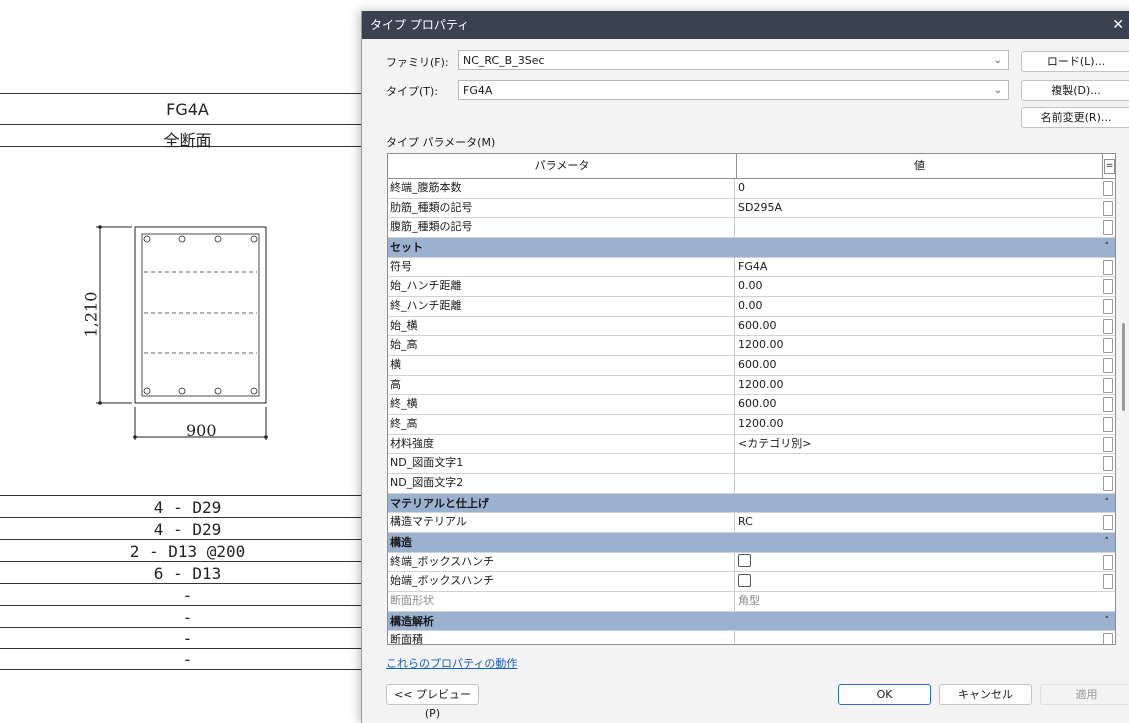 The height and width of the screenshot is (723, 1129). Describe the element at coordinates (201, 430) in the screenshot. I see `section-width-dimension: 900` at that location.